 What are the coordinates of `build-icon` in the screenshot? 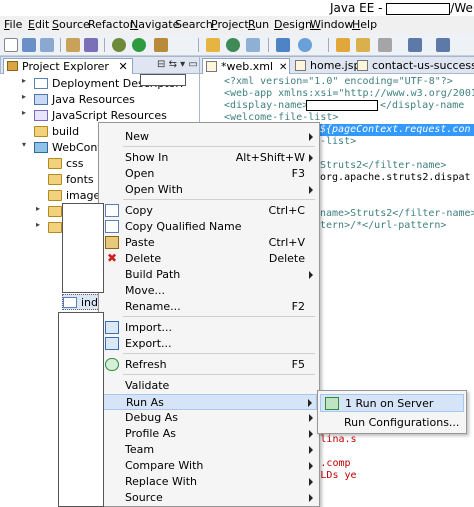 It's located at (91, 45).